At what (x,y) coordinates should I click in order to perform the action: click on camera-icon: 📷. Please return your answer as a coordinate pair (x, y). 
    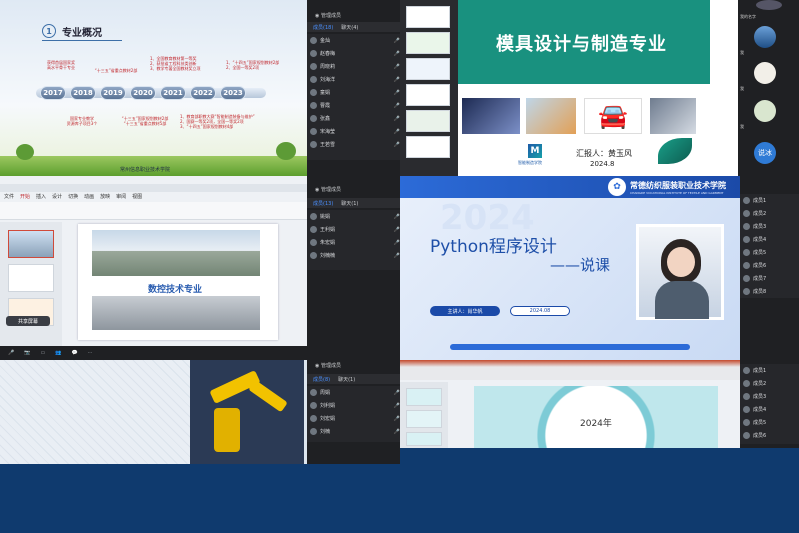
    Looking at the image, I should click on (27, 353).